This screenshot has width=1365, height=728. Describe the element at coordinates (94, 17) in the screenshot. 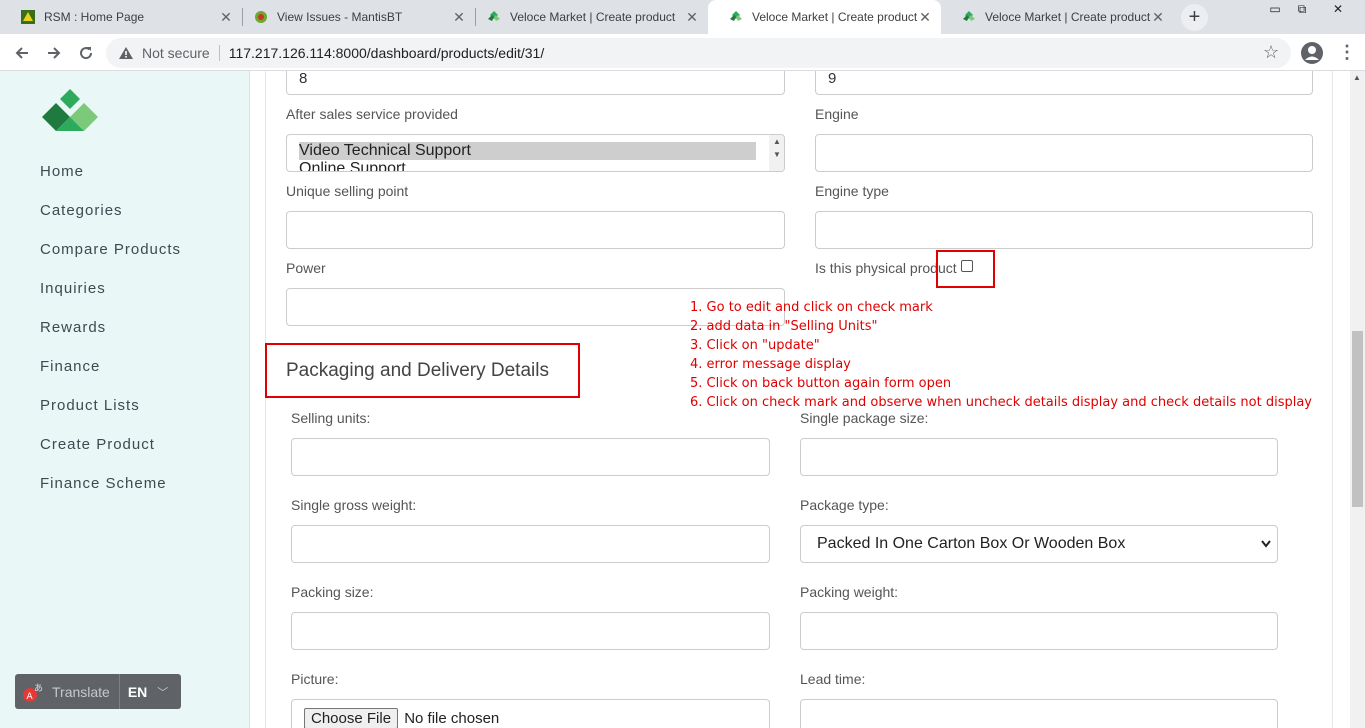

I see `tab-title: RSM : Home Page` at that location.